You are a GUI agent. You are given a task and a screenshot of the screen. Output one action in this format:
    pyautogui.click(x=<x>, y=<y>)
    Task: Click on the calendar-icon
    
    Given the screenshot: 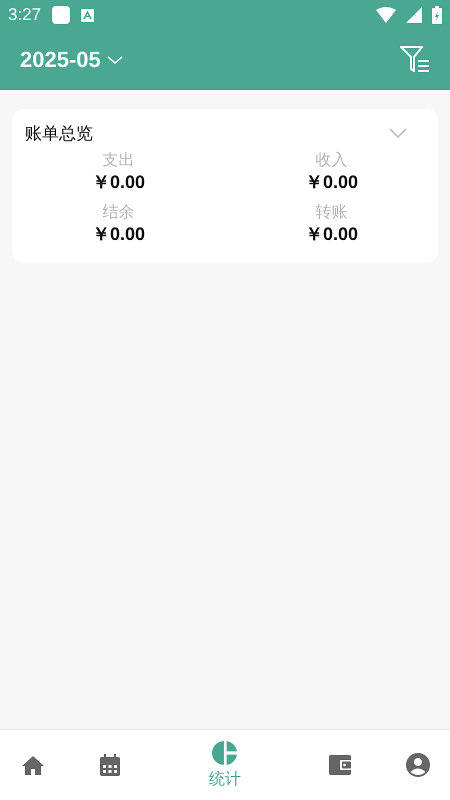 What is the action you would take?
    pyautogui.click(x=110, y=765)
    